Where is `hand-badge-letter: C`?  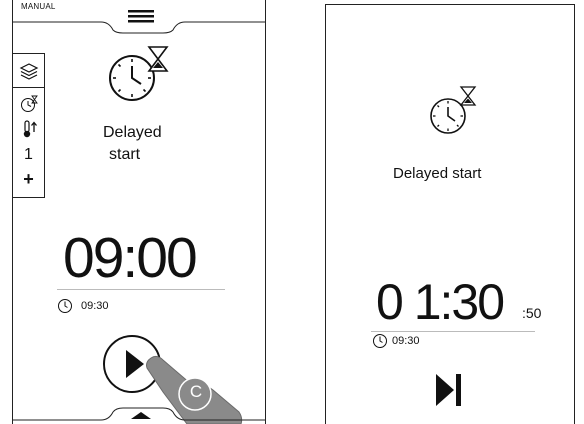 hand-badge-letter: C is located at coordinates (196, 391).